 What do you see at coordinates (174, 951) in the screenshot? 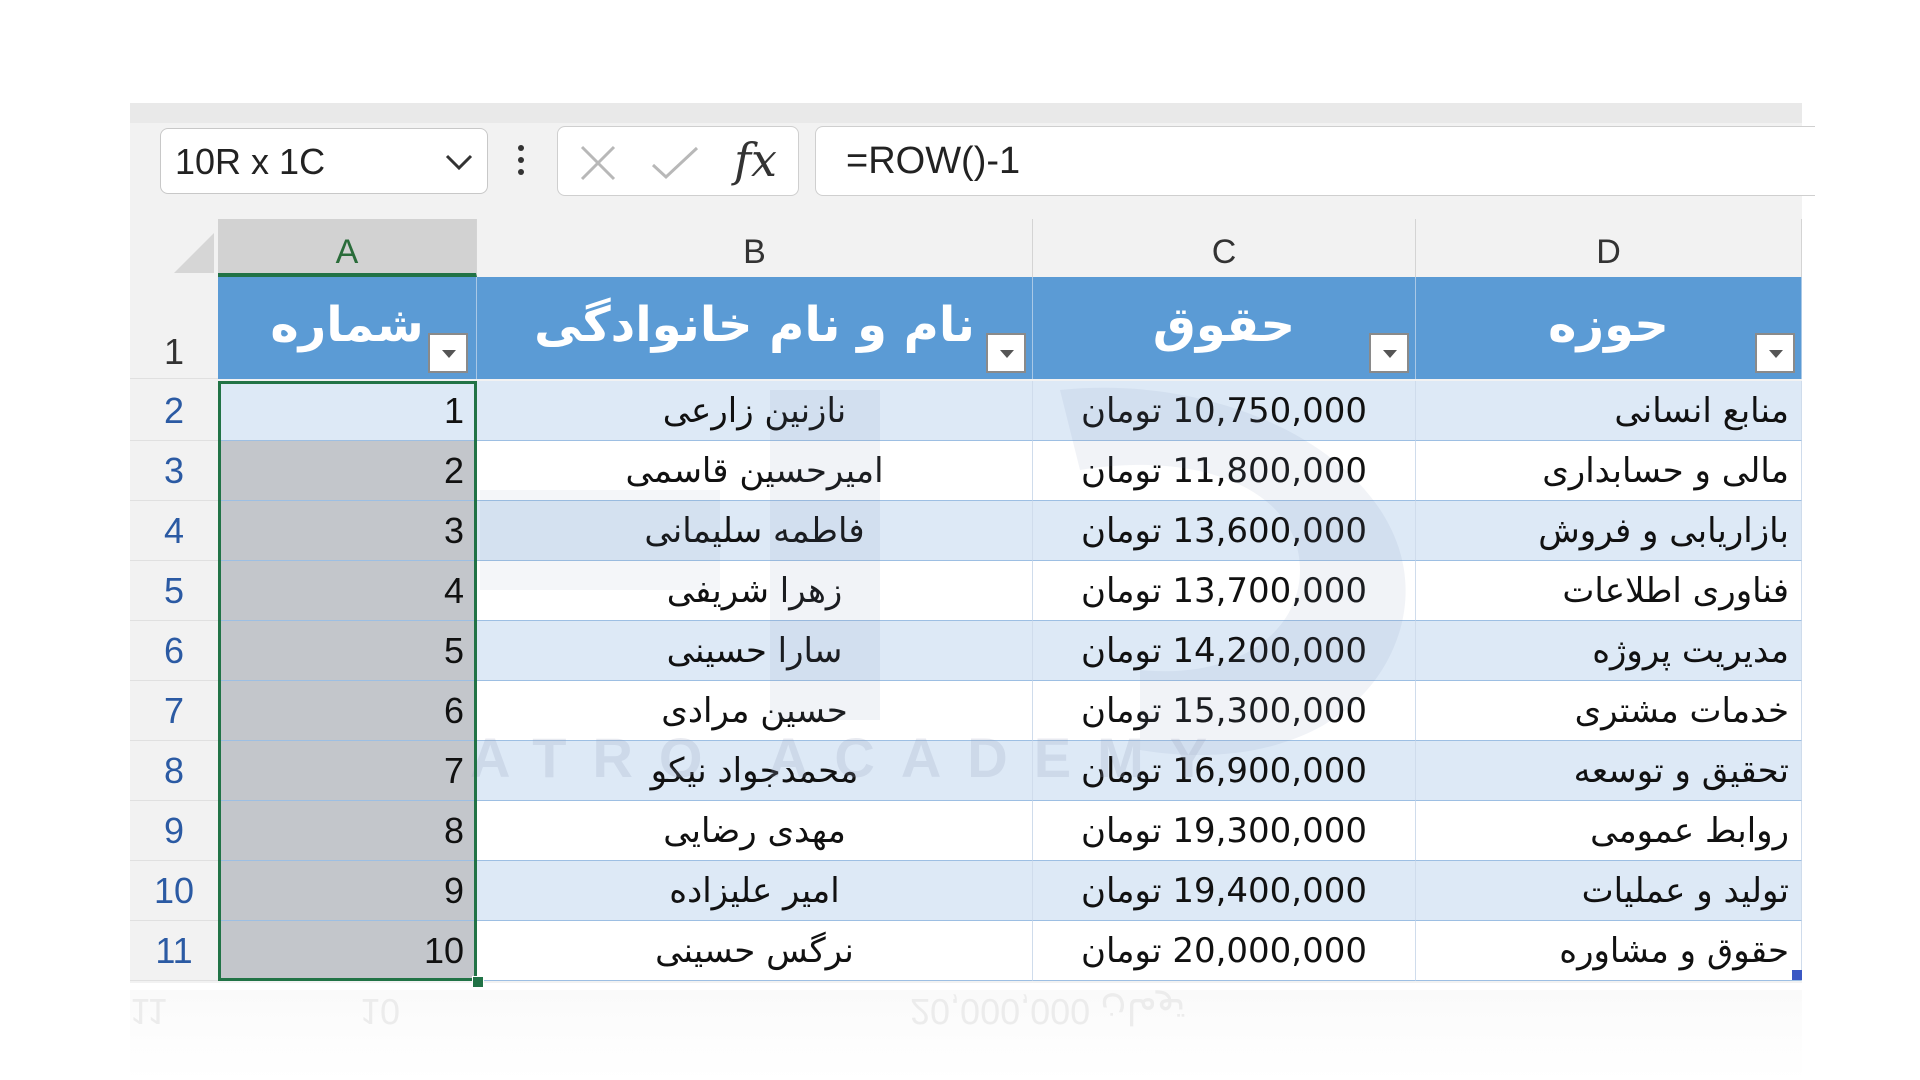
I see `row-header: 11` at bounding box center [174, 951].